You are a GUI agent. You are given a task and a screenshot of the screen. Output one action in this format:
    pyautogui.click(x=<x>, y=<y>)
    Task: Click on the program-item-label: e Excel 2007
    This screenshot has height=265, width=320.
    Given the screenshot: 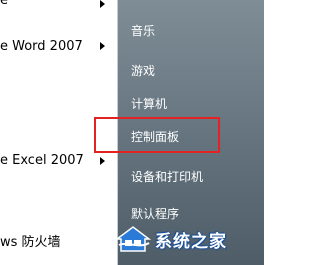 What is the action you would take?
    pyautogui.click(x=42, y=160)
    